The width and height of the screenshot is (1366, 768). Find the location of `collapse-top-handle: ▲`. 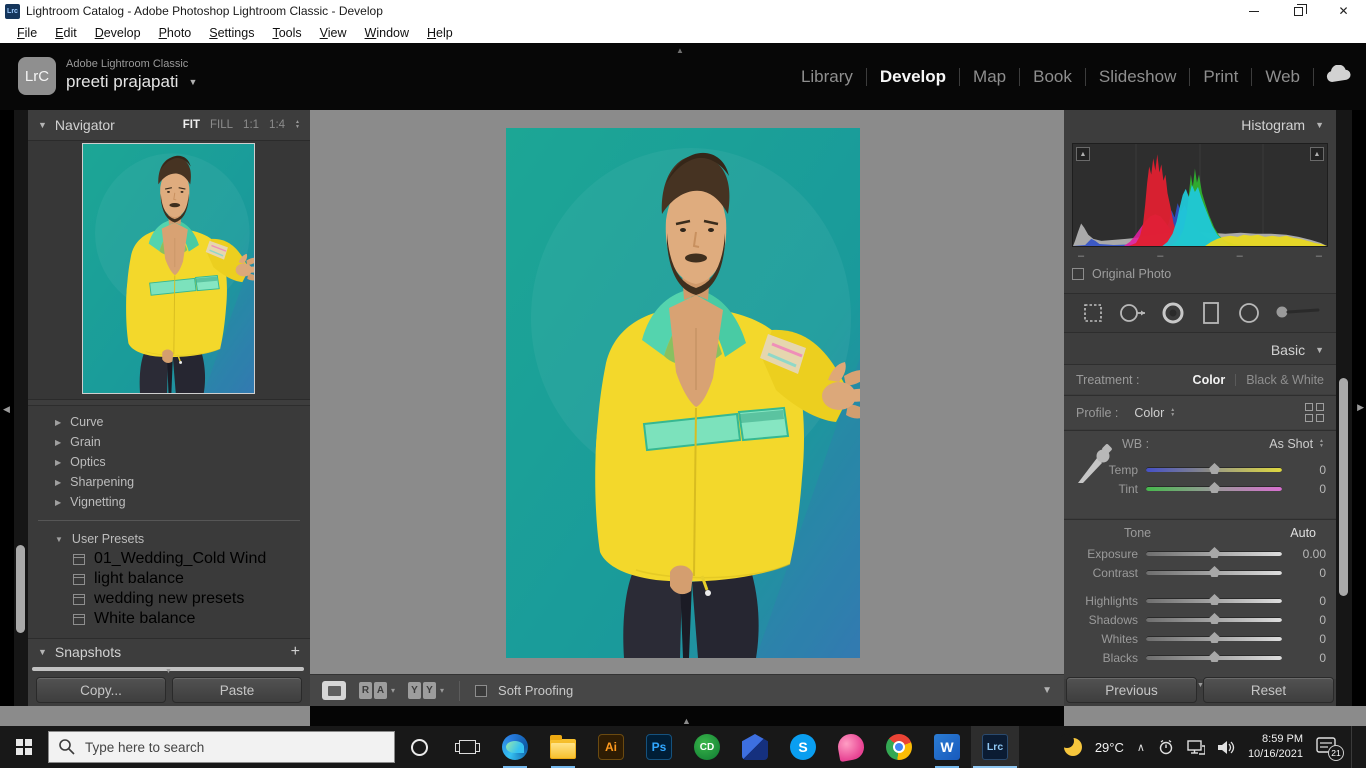

collapse-top-handle: ▲ is located at coordinates (680, 50).